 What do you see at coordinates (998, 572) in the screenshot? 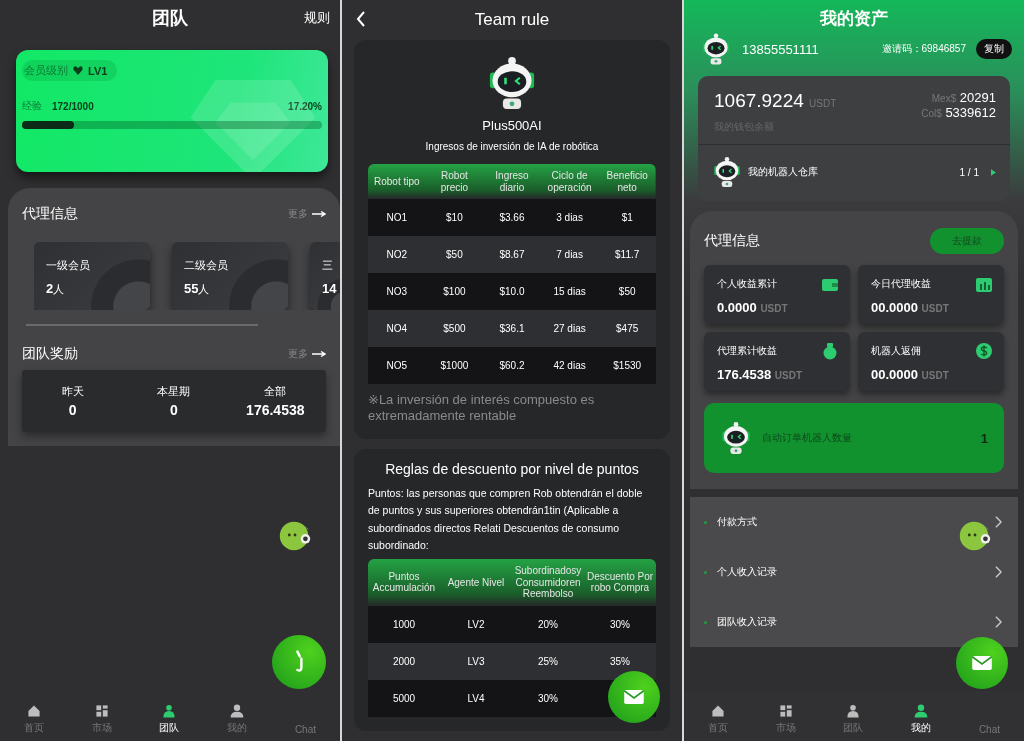
I see `chevron-icon` at bounding box center [998, 572].